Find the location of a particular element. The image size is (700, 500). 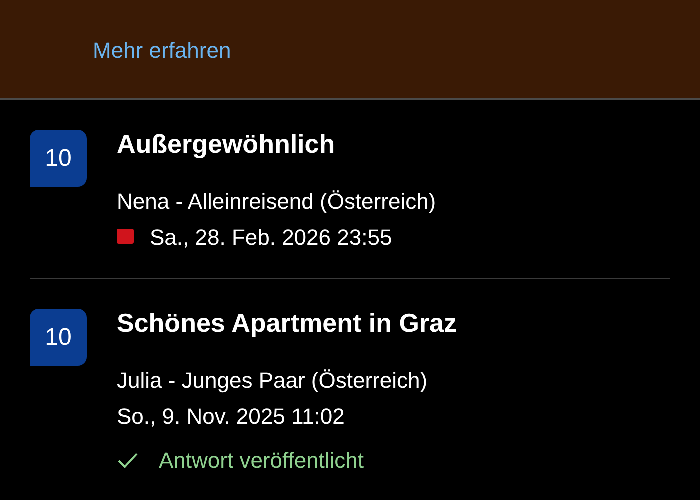

review-title: Schönes Apartment in Graz is located at coordinates (287, 323).